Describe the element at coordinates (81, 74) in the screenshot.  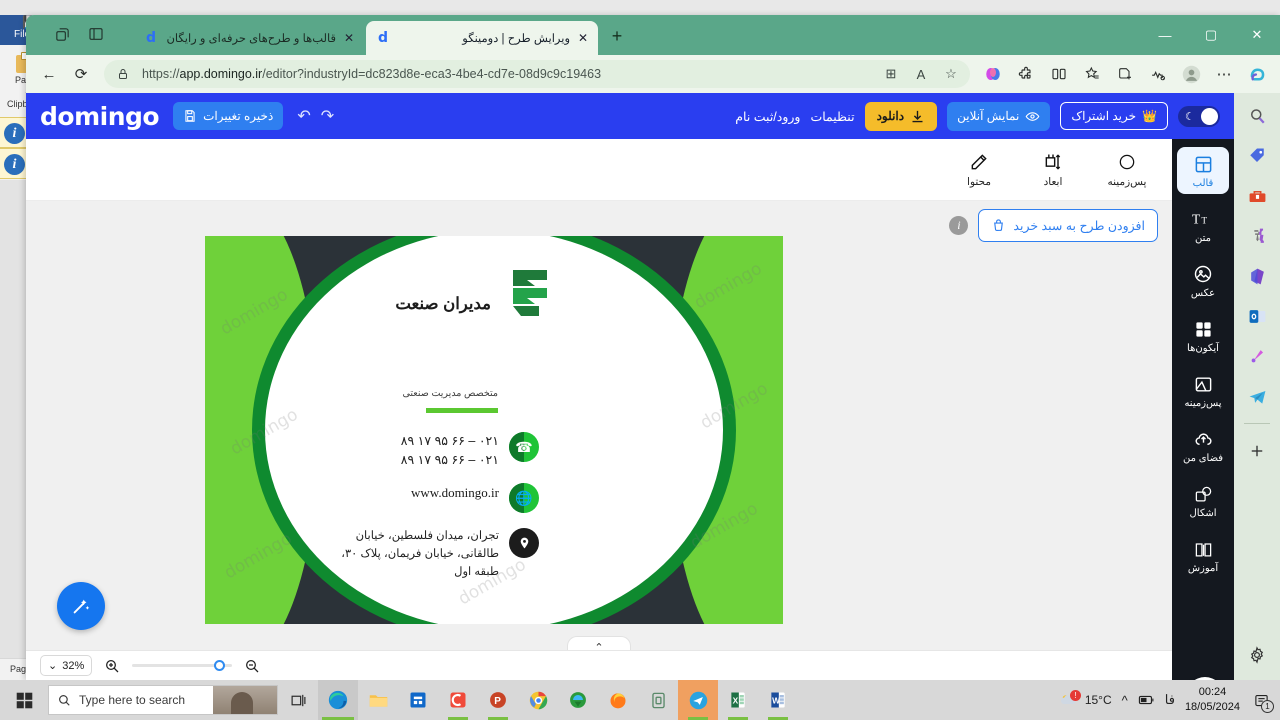
I see `reload-button: ⟳` at that location.